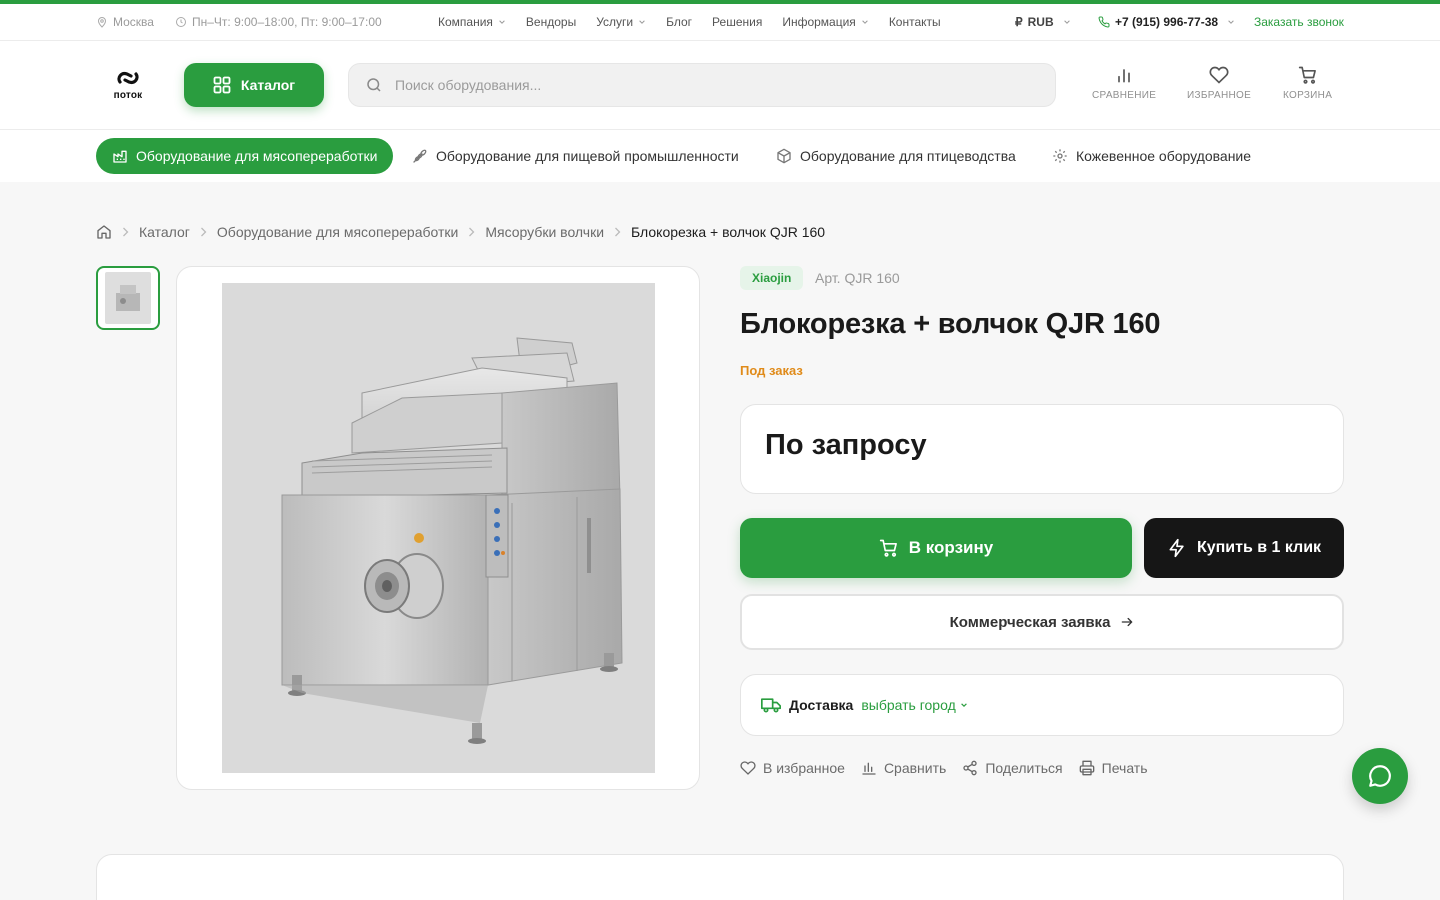 This screenshot has width=1440, height=900. I want to click on category-food-industry: Оборудование для пищевой промышленности, so click(575, 156).